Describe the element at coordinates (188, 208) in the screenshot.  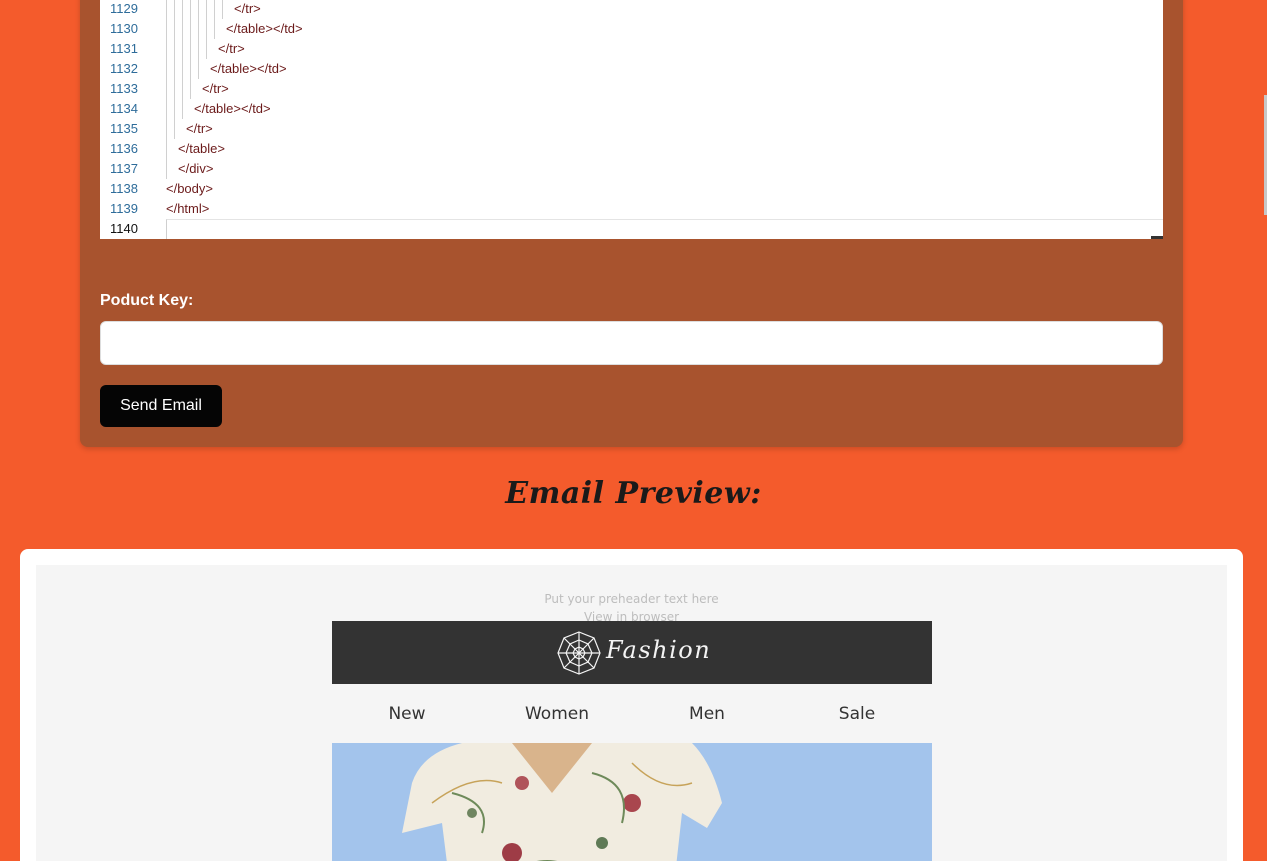
I see `code-text: </html>` at that location.